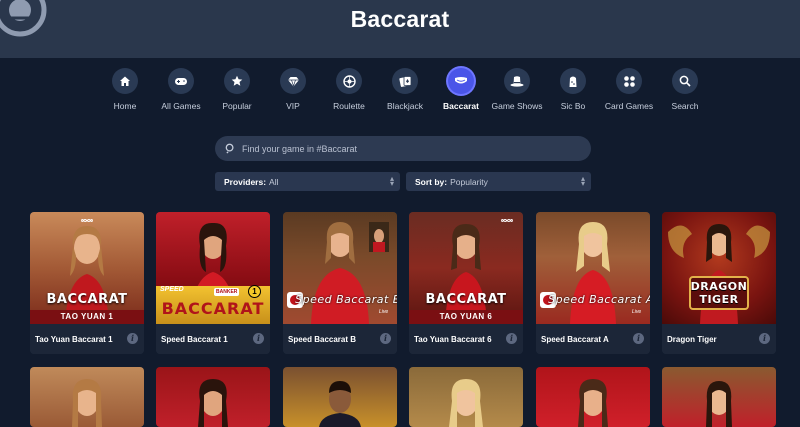 Image resolution: width=800 pixels, height=427 pixels. Describe the element at coordinates (237, 106) in the screenshot. I see `nav-label: Popular` at that location.